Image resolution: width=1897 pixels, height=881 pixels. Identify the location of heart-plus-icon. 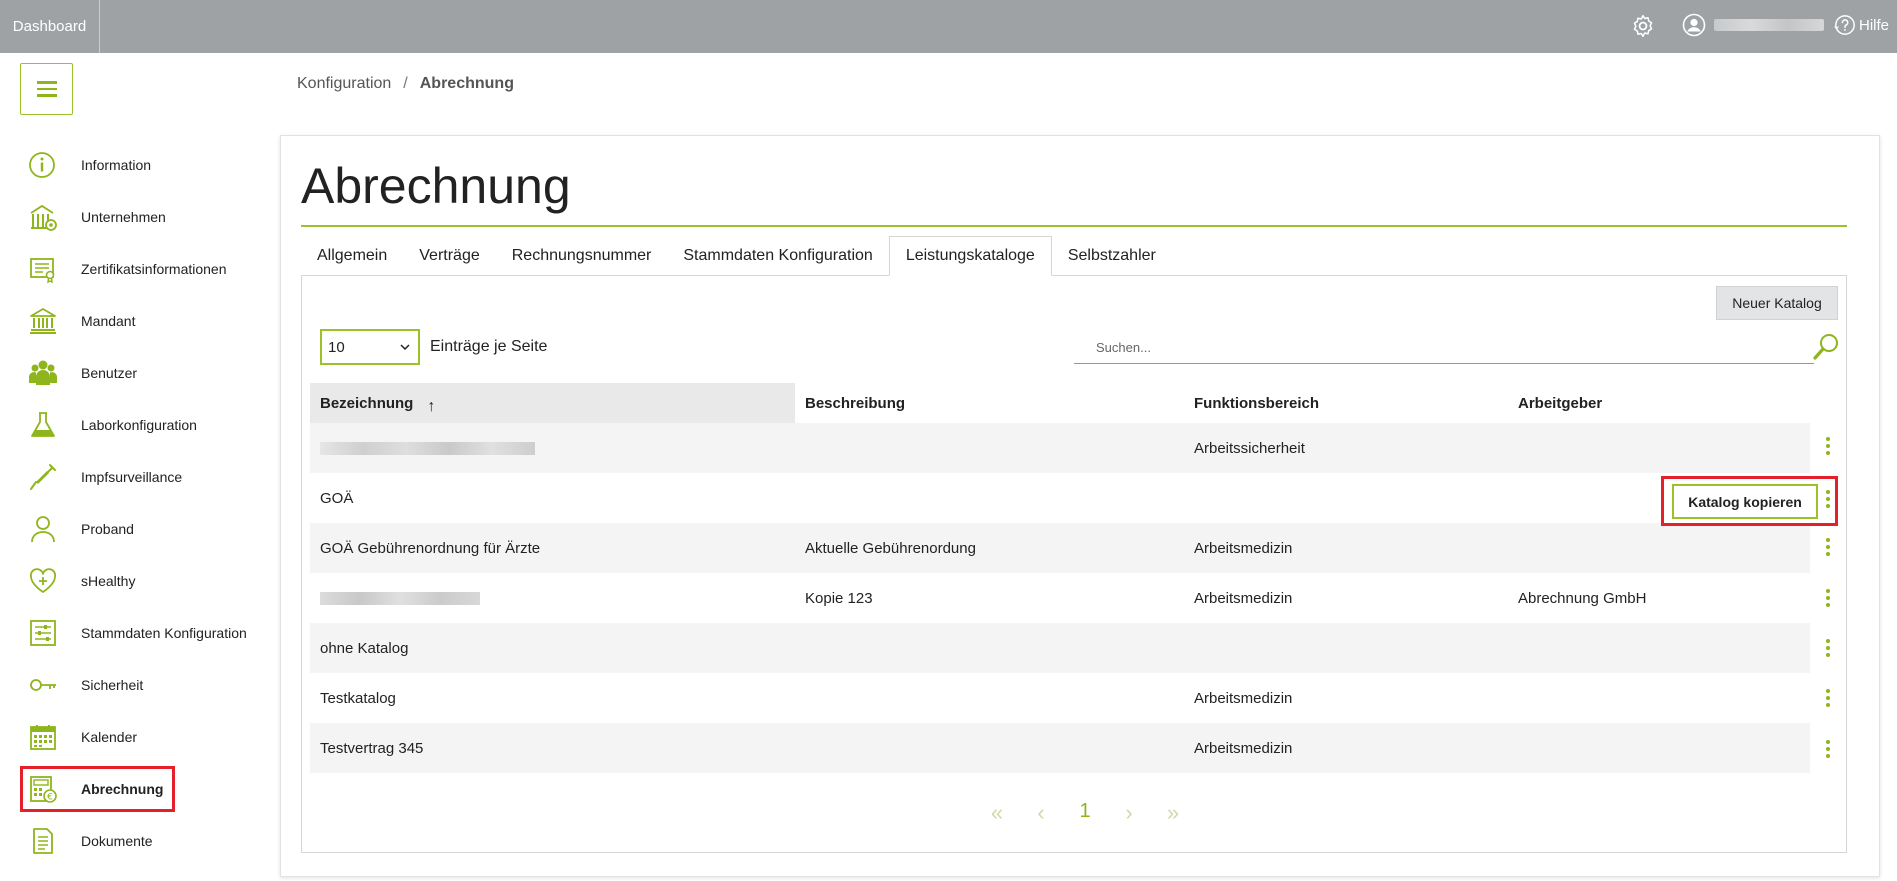
(43, 580).